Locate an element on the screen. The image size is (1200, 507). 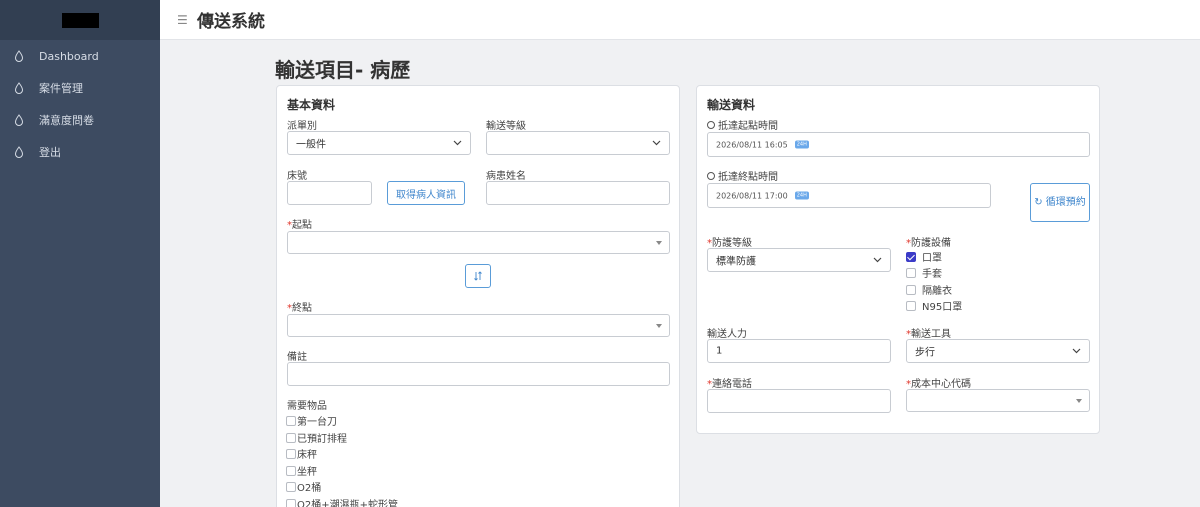
arrive-end-label: 抵達終點時間 is located at coordinates (748, 177).